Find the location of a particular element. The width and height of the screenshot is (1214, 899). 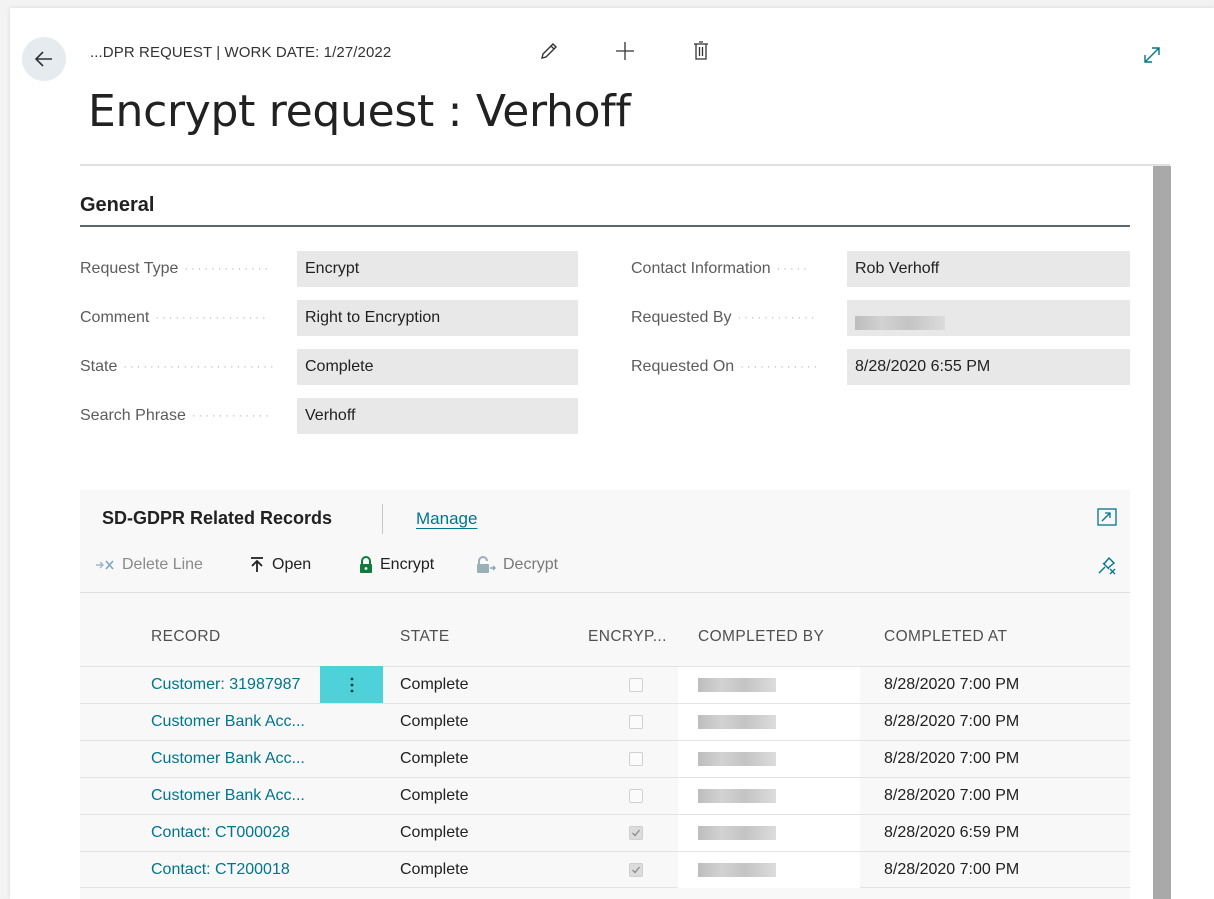

field-search-phrase: Search Phrase ············ is located at coordinates (185, 416).